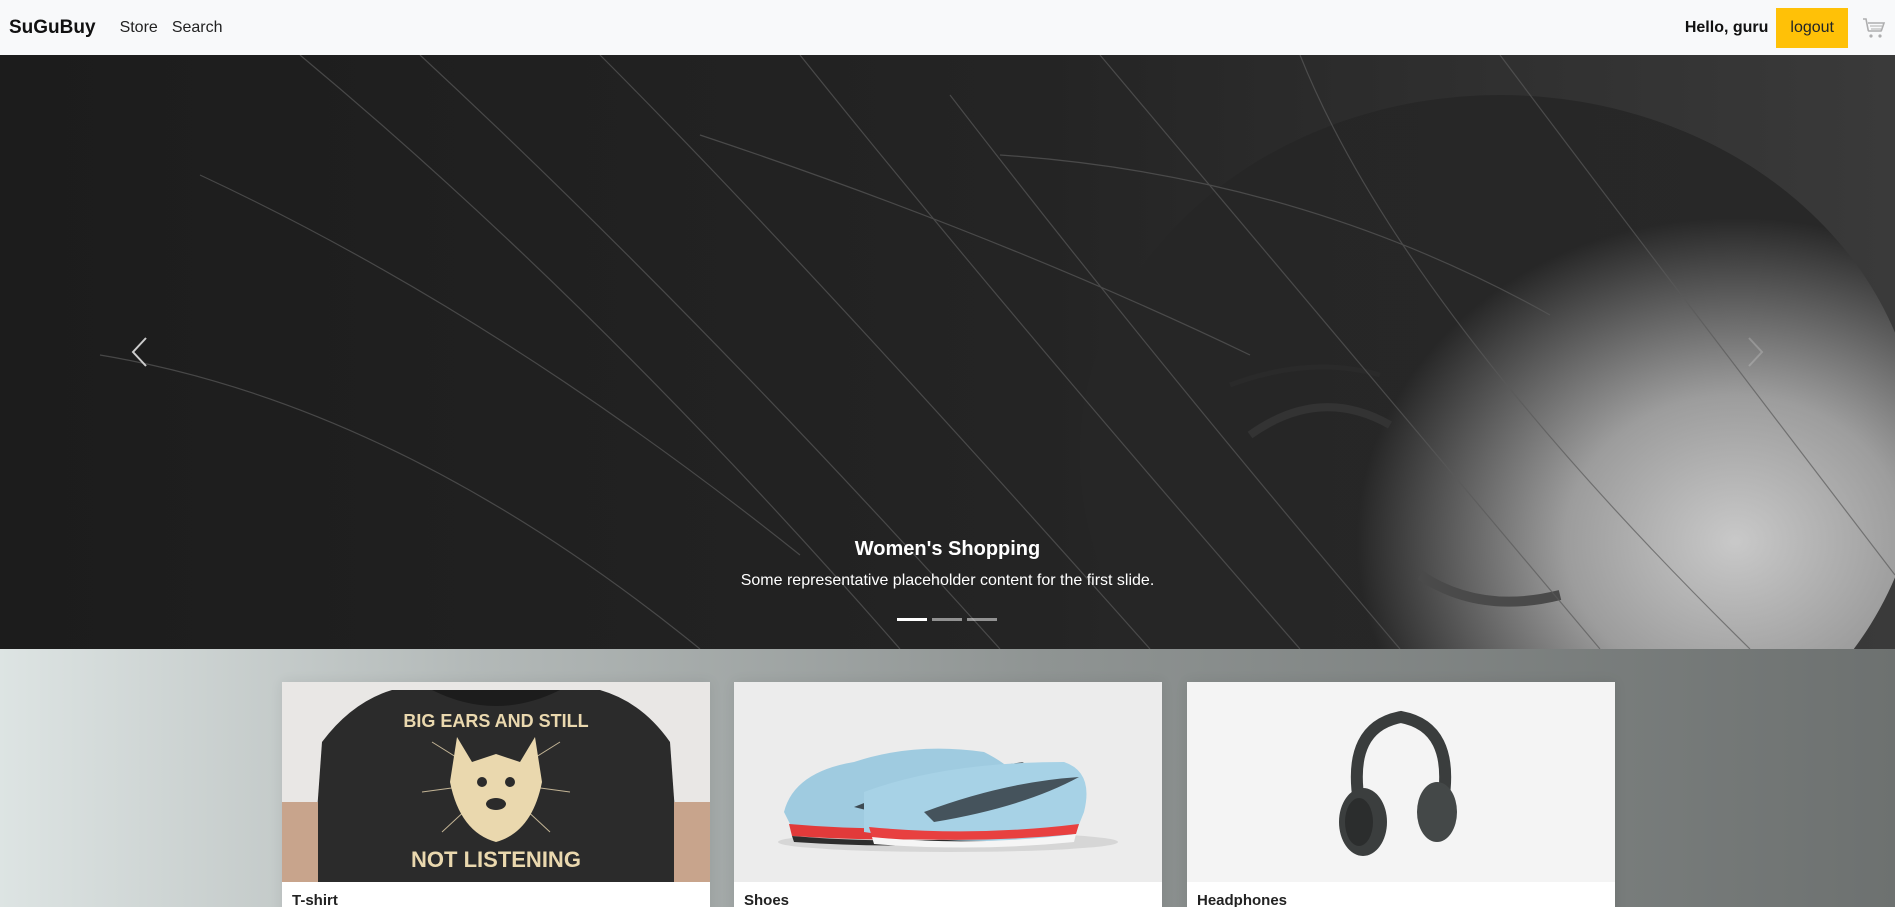  What do you see at coordinates (1242, 899) in the screenshot?
I see `product-title: Headphones` at bounding box center [1242, 899].